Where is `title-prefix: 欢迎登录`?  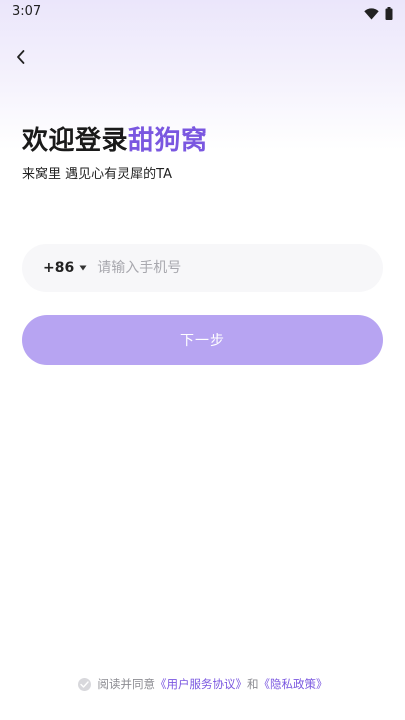
title-prefix: 欢迎登录 is located at coordinates (75, 141).